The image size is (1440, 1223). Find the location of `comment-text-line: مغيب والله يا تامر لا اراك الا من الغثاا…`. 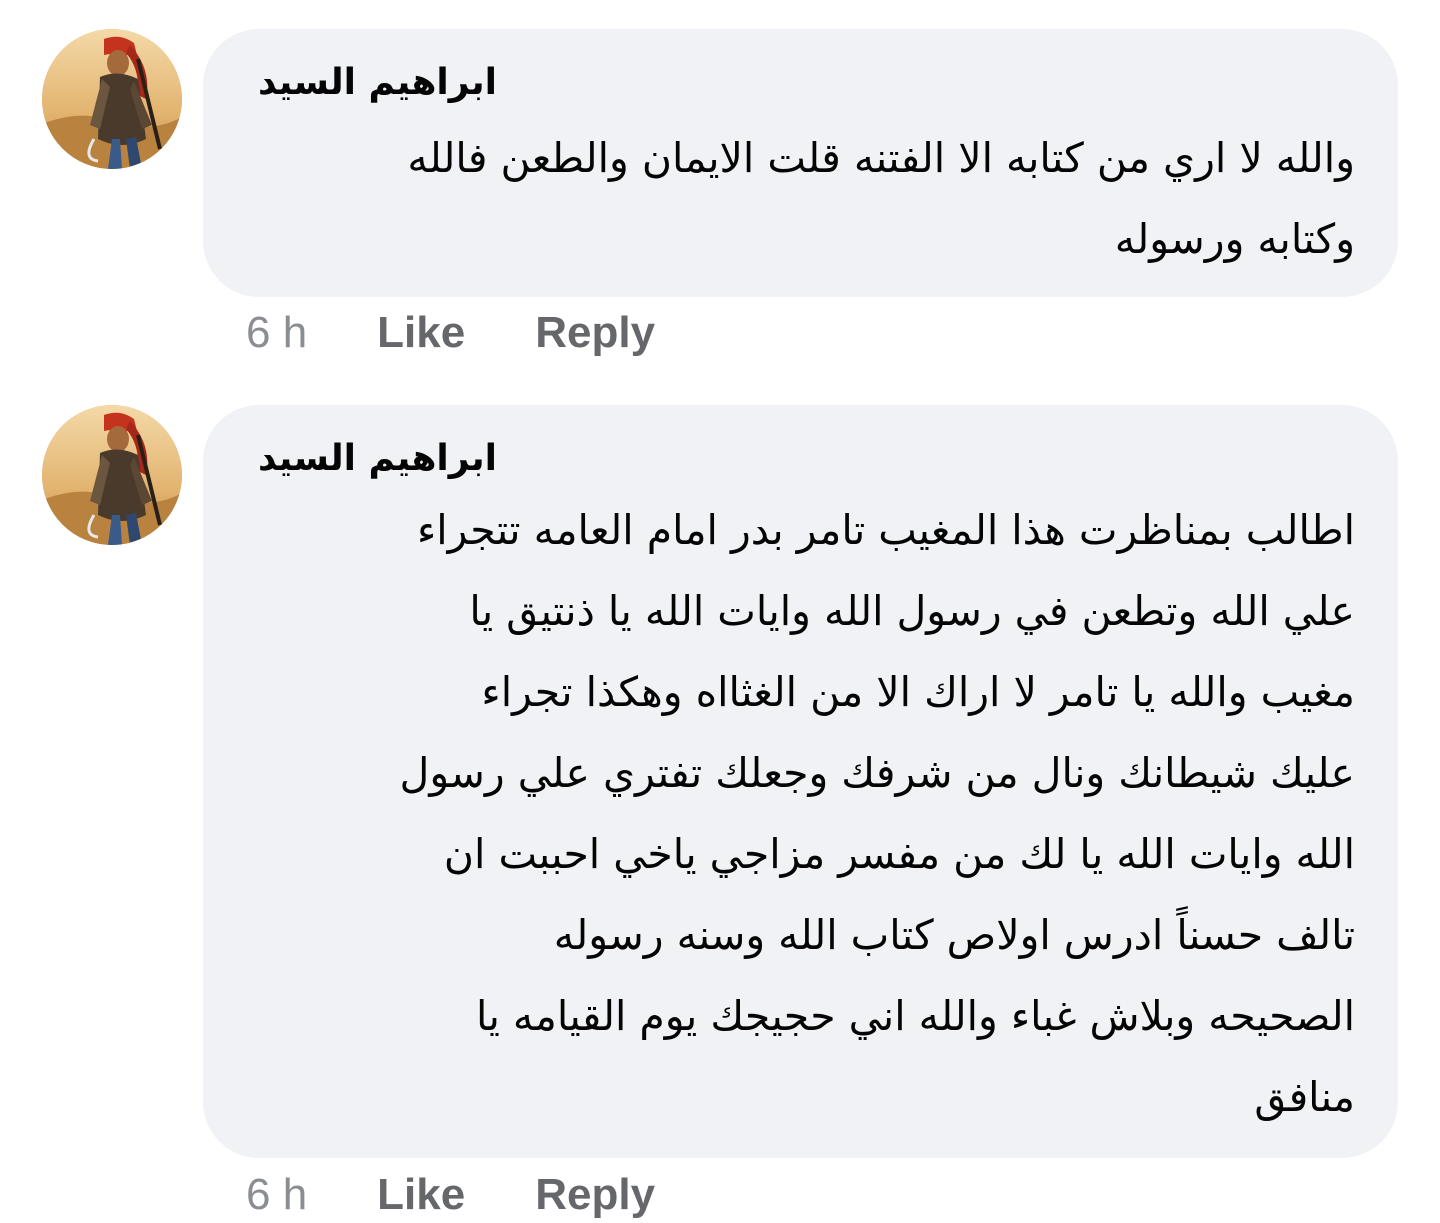

comment-text-line: مغيب والله يا تامر لا اراك الا من الغثاا… is located at coordinates (918, 692).